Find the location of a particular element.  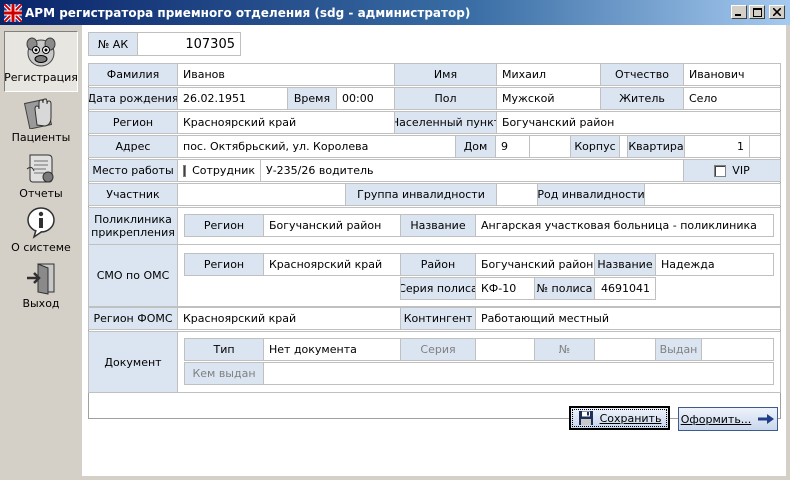

smo-name-field: Надежда is located at coordinates (714, 264).